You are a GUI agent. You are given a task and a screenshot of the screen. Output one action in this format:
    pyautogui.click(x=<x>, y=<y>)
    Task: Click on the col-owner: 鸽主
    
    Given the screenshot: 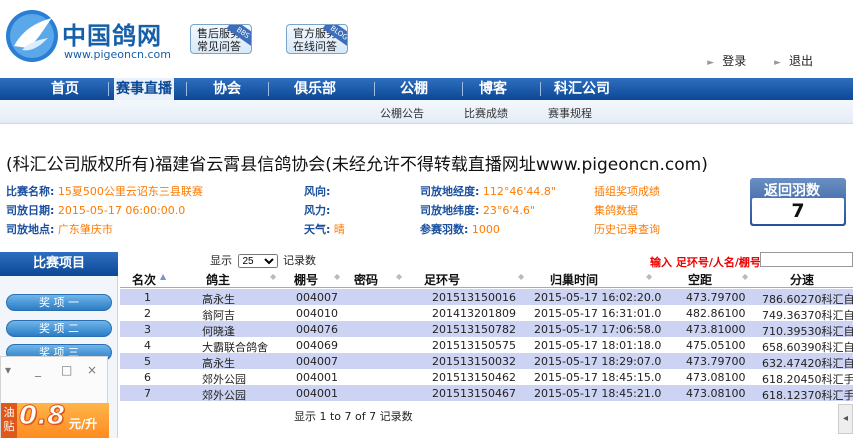 What is the action you would take?
    pyautogui.click(x=218, y=279)
    